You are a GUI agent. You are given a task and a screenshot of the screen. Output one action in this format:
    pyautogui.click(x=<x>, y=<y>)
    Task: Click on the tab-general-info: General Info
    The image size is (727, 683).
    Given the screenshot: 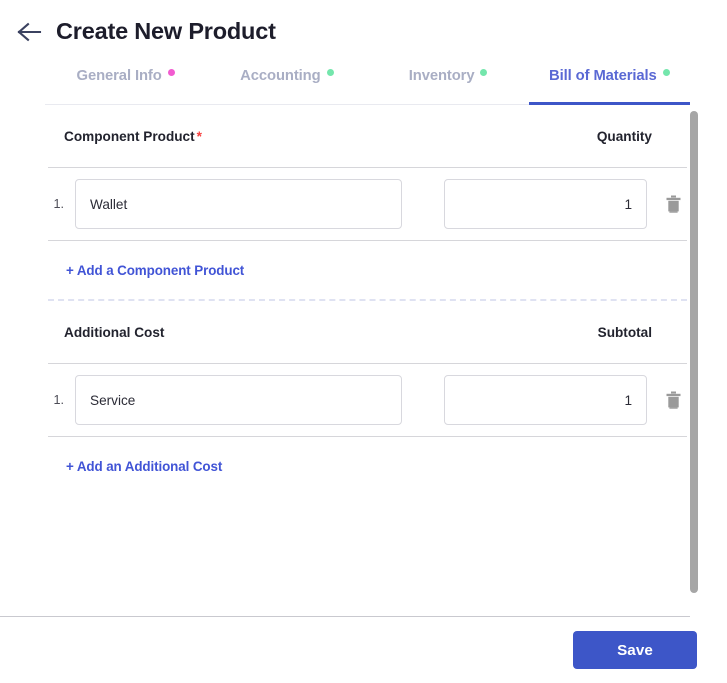 What is the action you would take?
    pyautogui.click(x=125, y=85)
    